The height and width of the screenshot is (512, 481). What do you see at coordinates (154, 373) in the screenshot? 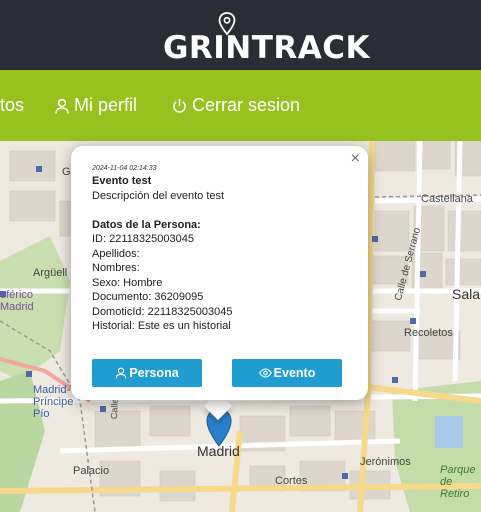
I see `persona-button-label: Persona` at bounding box center [154, 373].